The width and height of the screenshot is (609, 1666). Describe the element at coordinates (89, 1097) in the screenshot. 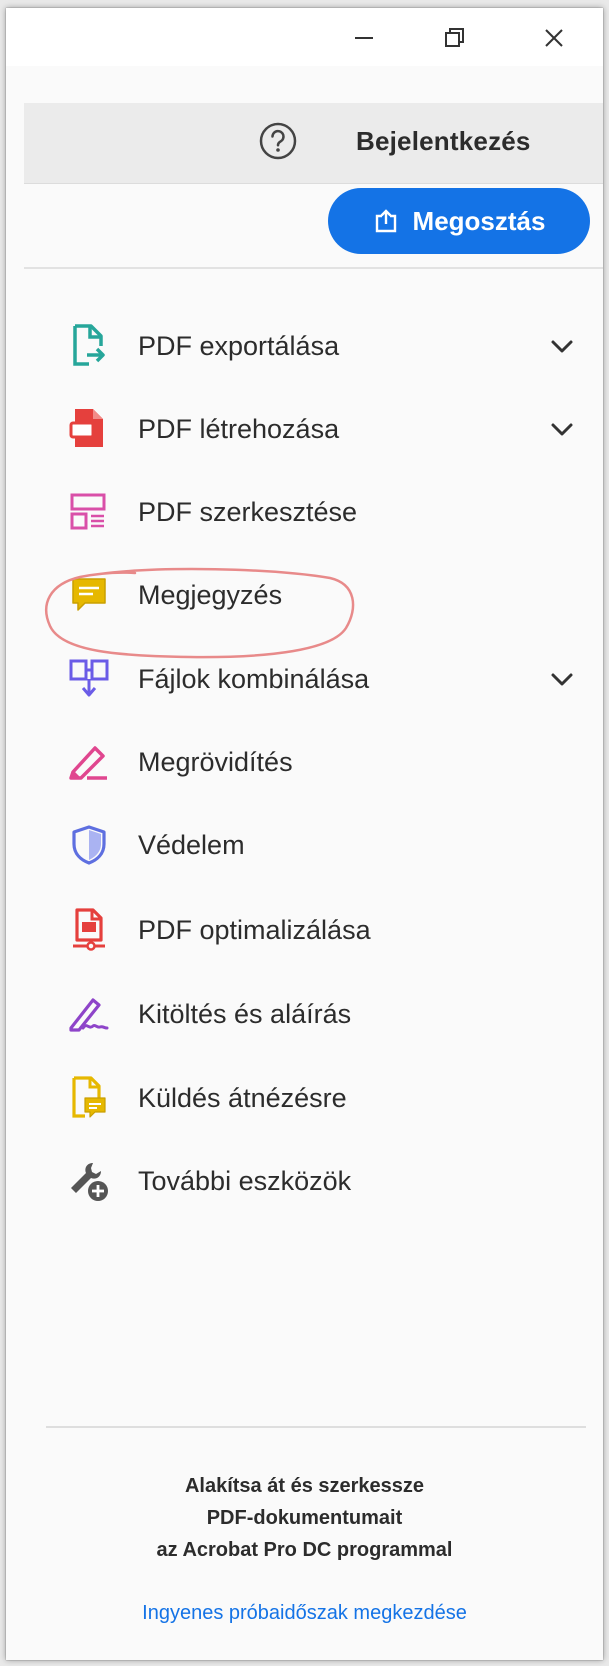

I see `send-review-icon` at that location.